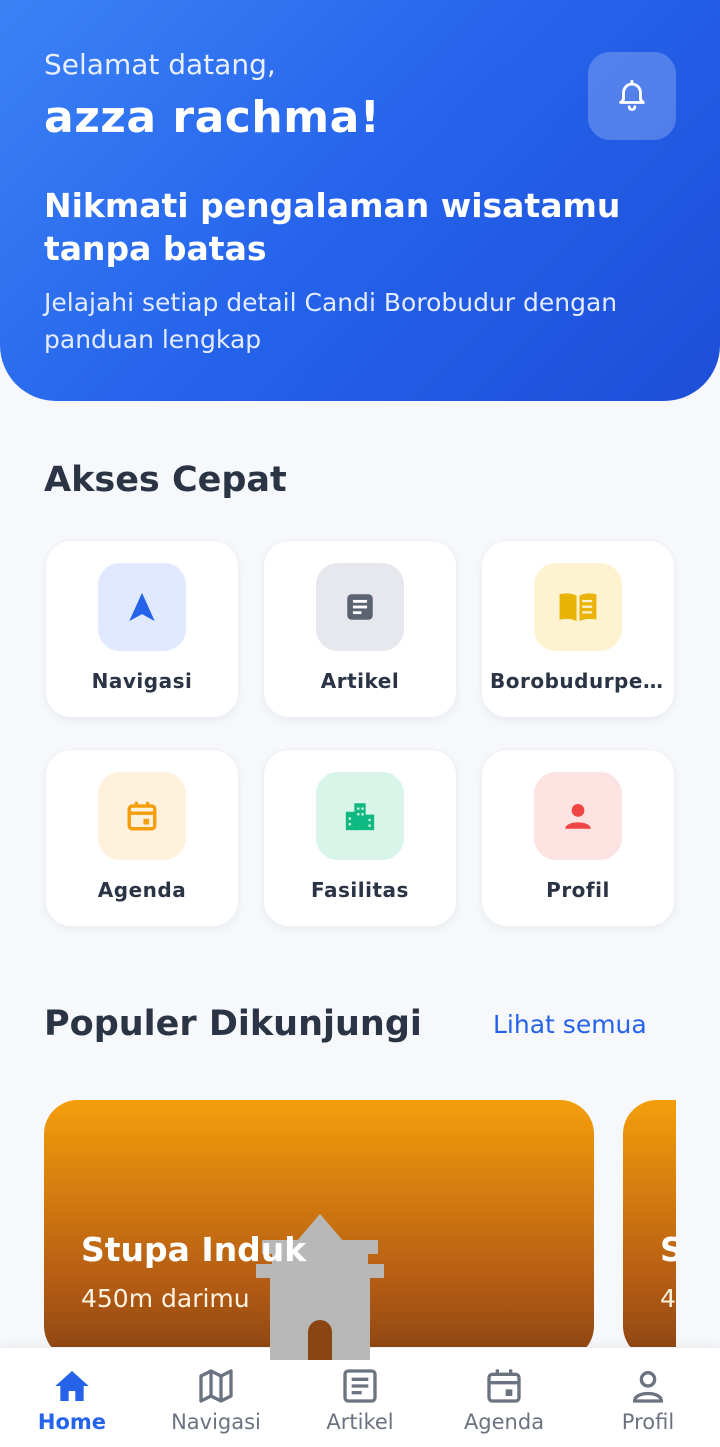  I want to click on quick-access-navigasi: Navigasi, so click(142, 629).